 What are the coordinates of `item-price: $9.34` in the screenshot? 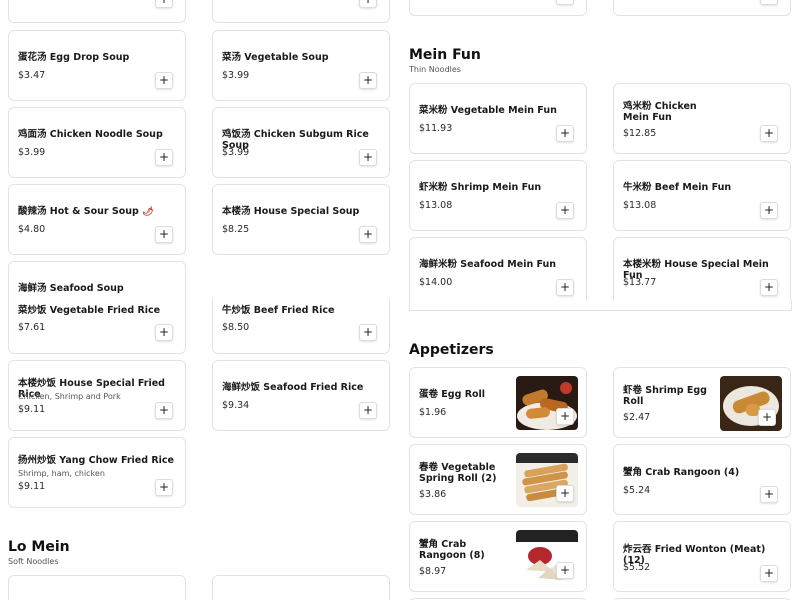 It's located at (236, 405).